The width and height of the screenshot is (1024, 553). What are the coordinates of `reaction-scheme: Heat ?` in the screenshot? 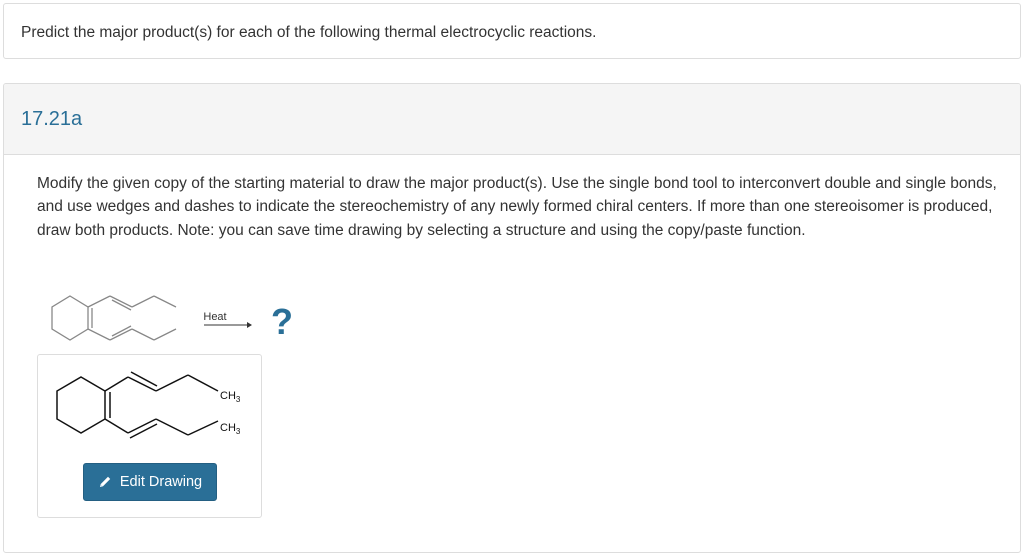 It's located at (172, 318).